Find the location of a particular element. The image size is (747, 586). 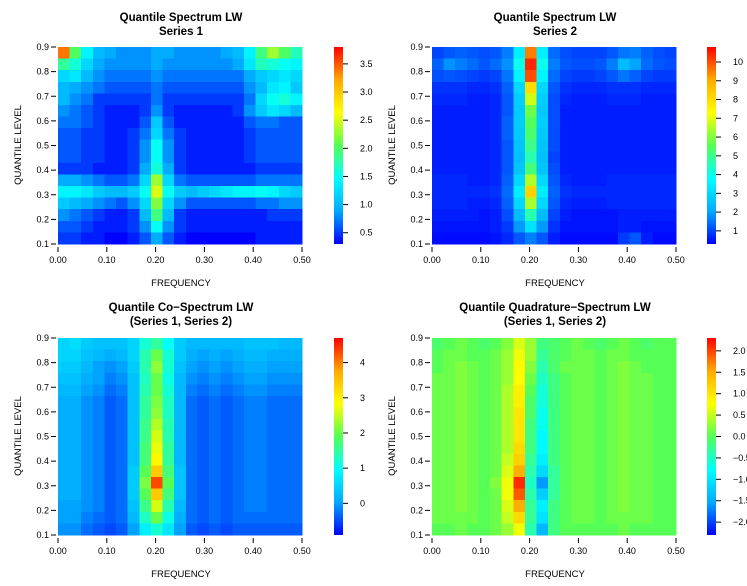

y-tick-label: 0.1 is located at coordinates (42, 535).